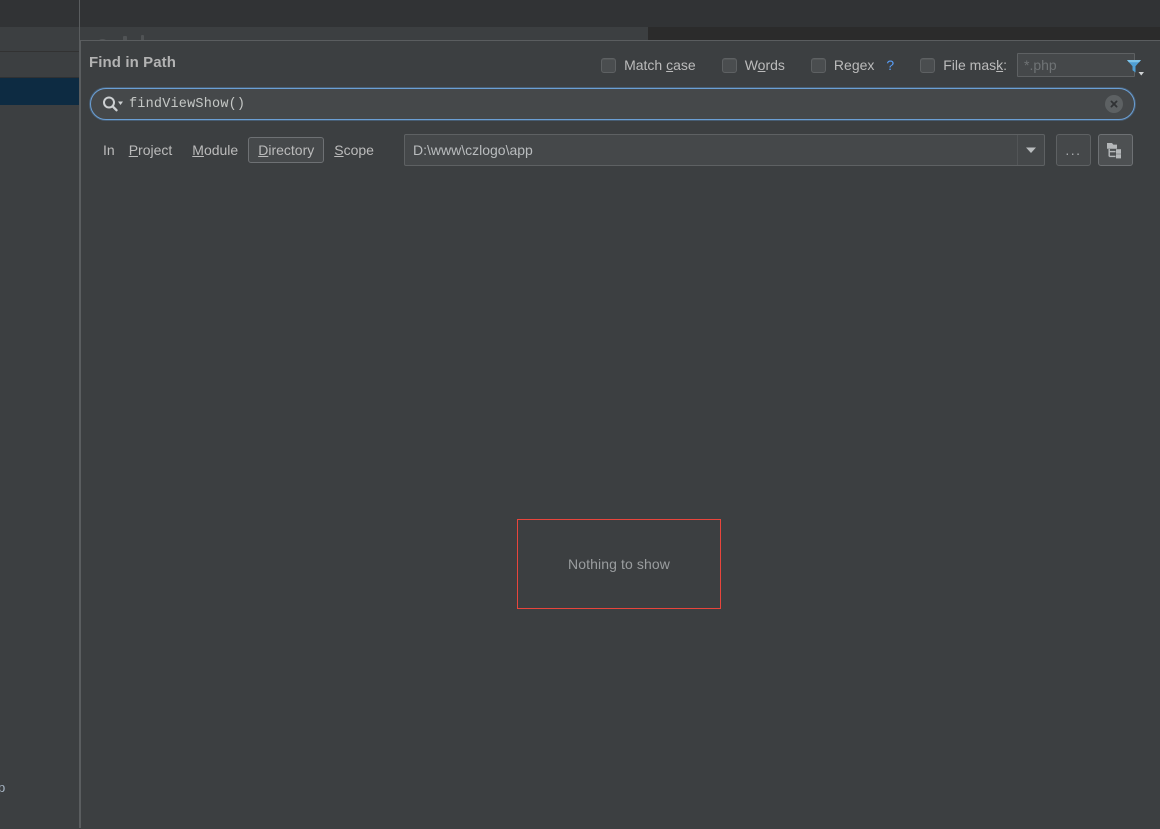 Image resolution: width=1160 pixels, height=829 pixels. What do you see at coordinates (354, 150) in the screenshot?
I see `scope-tab-scope: Scope` at bounding box center [354, 150].